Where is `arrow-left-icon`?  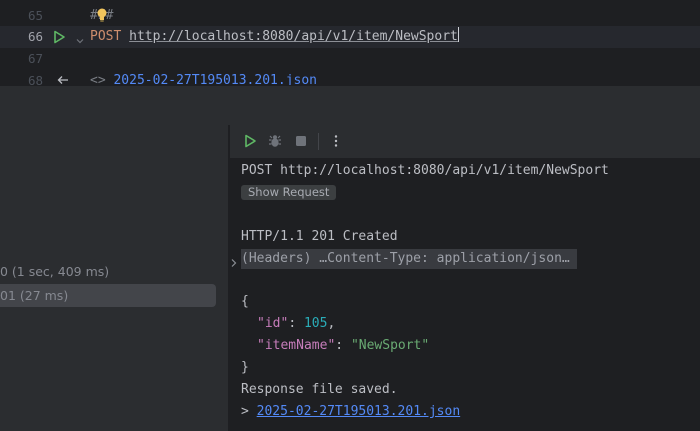
arrow-left-icon is located at coordinates (63, 78).